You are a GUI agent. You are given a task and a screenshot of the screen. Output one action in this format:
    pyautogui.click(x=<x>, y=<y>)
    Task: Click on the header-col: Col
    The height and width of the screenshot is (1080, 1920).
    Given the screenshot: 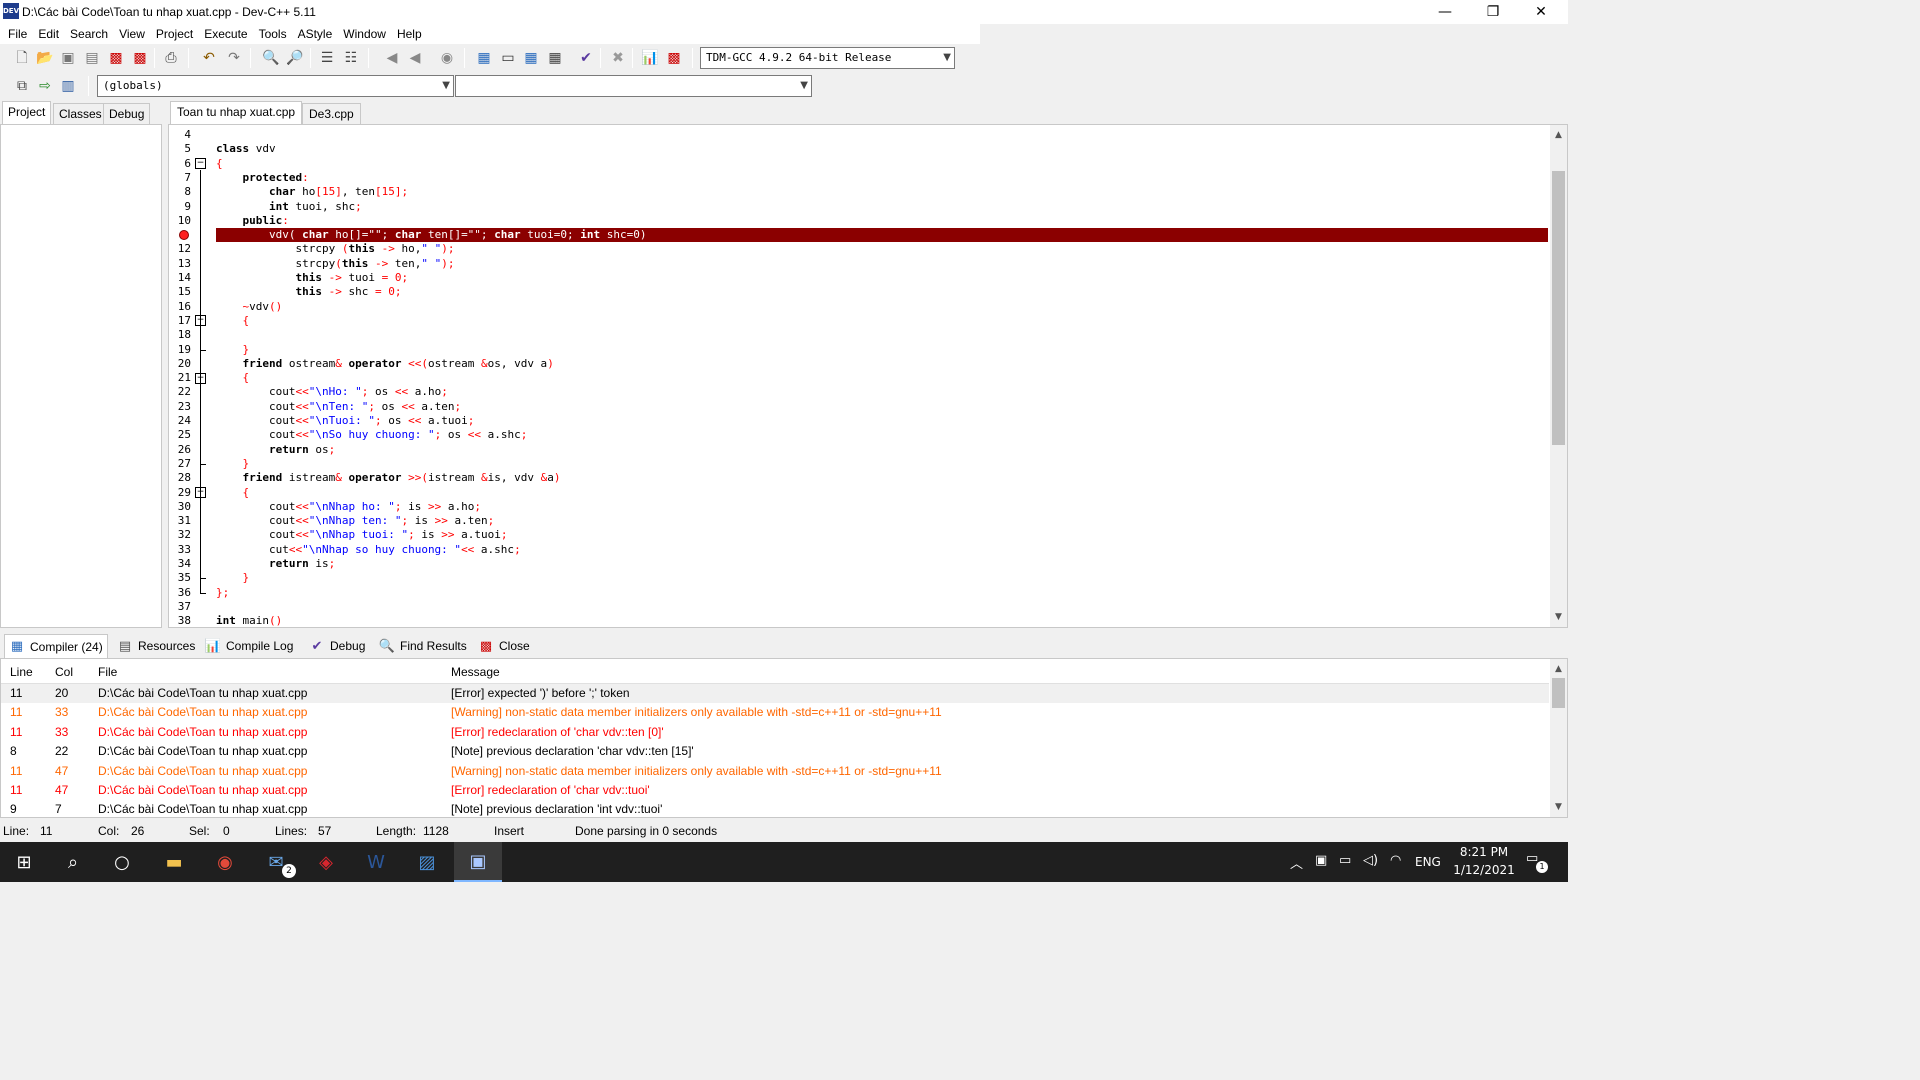 What is the action you would take?
    pyautogui.click(x=64, y=672)
    